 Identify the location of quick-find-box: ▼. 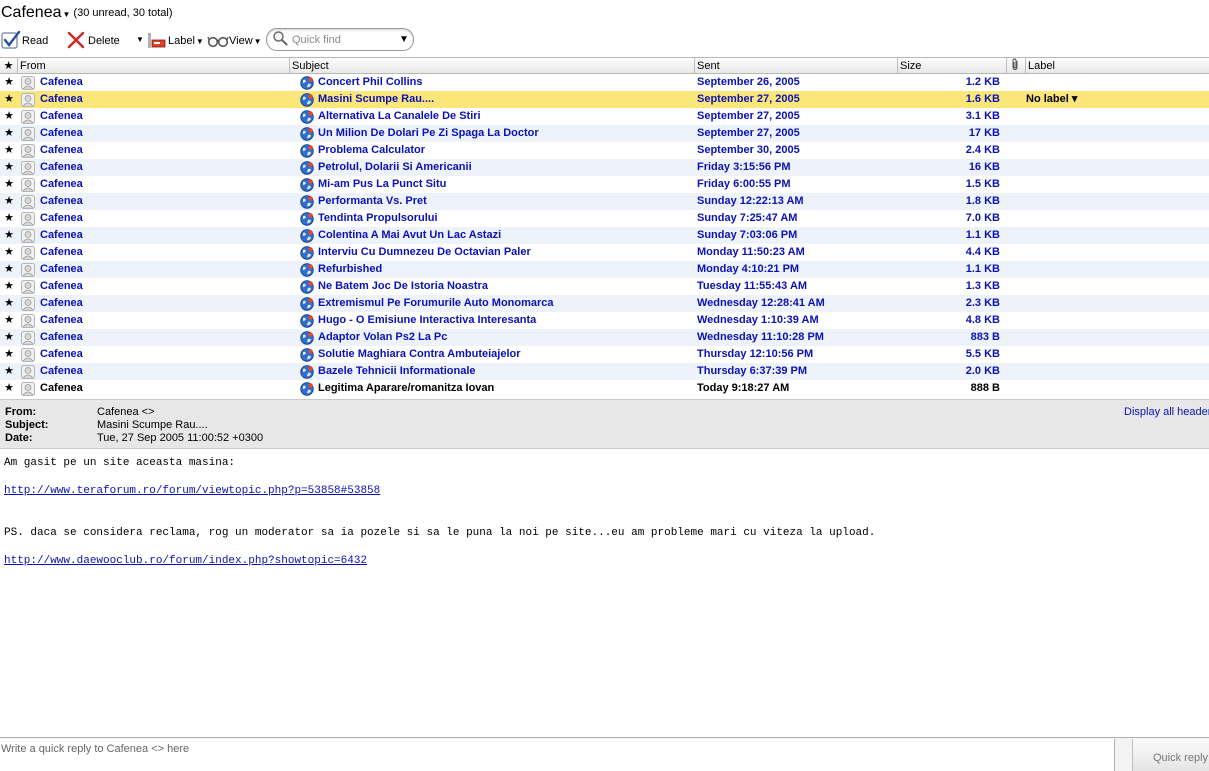
(340, 39).